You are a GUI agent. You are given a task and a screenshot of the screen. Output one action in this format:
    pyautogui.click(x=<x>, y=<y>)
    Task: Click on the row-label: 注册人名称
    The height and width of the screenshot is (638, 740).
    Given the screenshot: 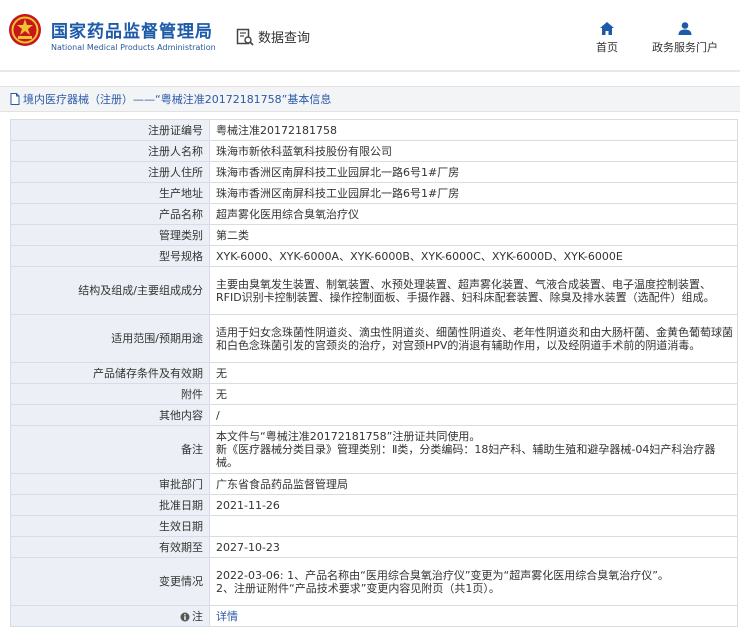 What is the action you would take?
    pyautogui.click(x=110, y=151)
    